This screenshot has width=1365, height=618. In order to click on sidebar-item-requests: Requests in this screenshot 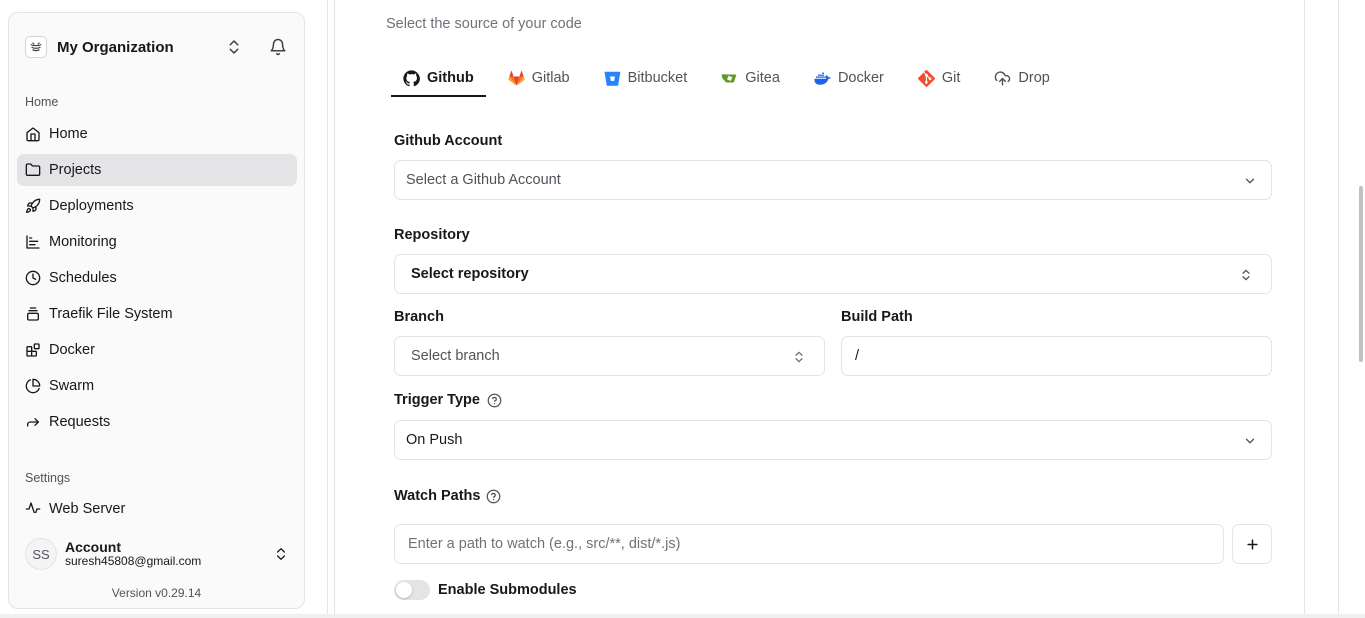, I will do `click(157, 422)`.